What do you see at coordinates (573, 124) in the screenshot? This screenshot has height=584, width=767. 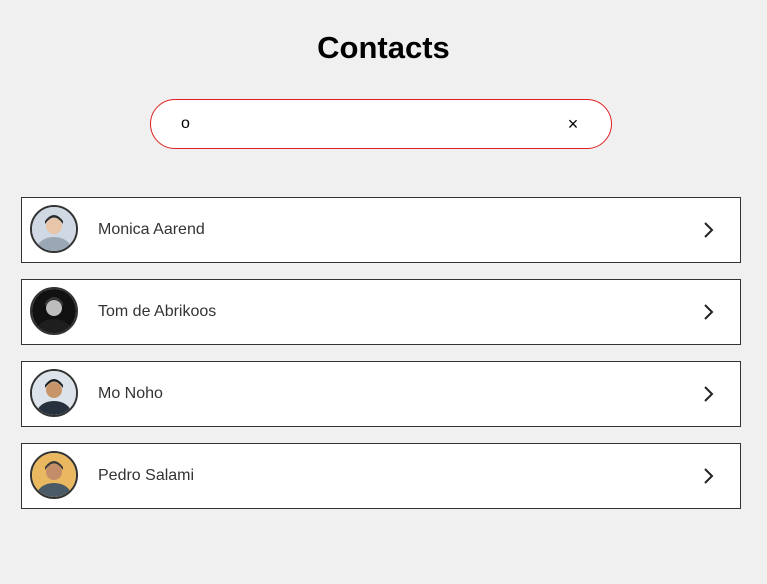 I see `clear-search-icon: ×` at bounding box center [573, 124].